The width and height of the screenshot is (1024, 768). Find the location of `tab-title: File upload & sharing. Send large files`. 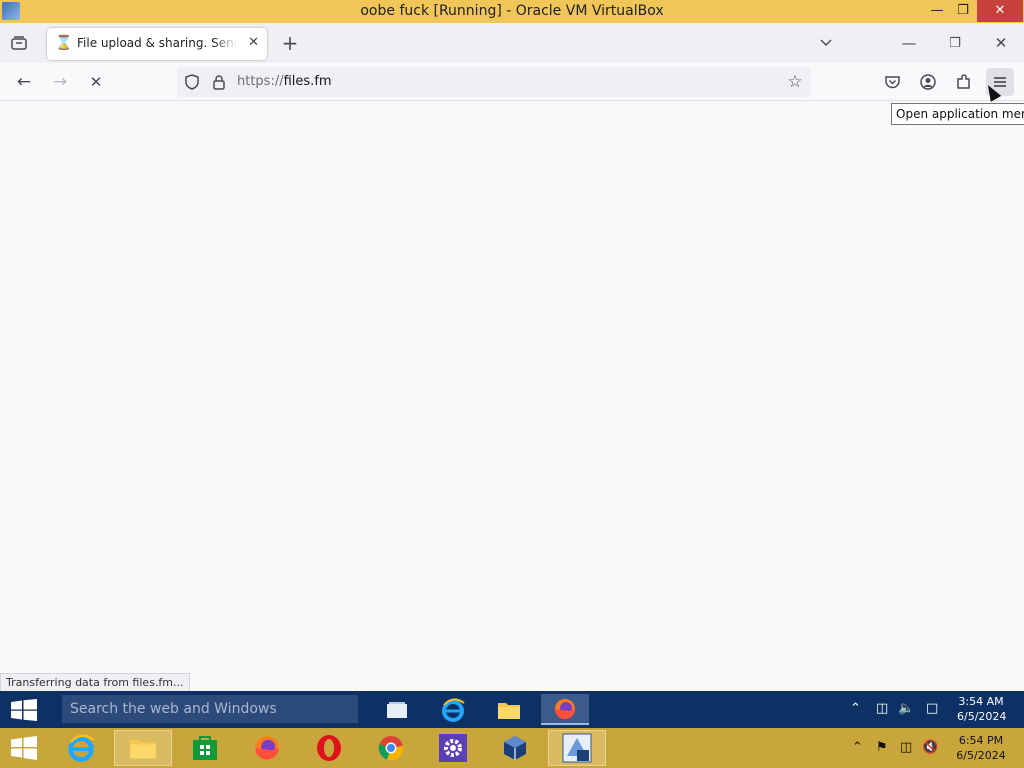

tab-title: File upload & sharing. Send large files is located at coordinates (157, 43).